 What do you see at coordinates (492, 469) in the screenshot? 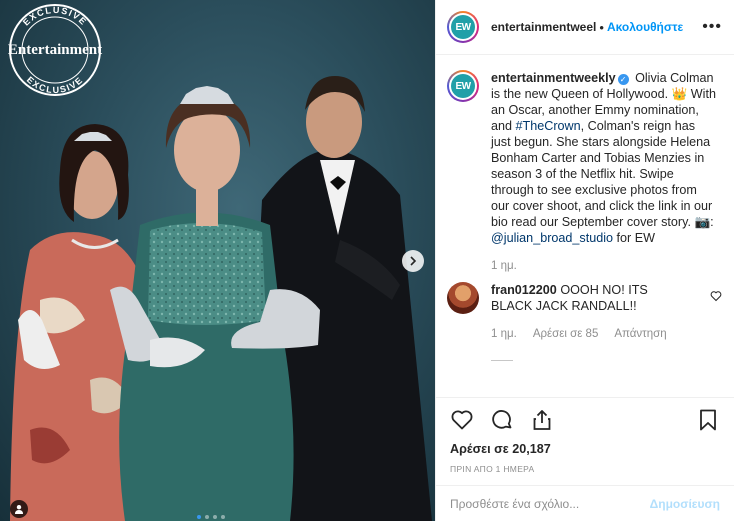
I see `post-timestamp: ΠΡΙΝ ΑΠΟ 1 ΗΜΕΡΑ` at bounding box center [492, 469].